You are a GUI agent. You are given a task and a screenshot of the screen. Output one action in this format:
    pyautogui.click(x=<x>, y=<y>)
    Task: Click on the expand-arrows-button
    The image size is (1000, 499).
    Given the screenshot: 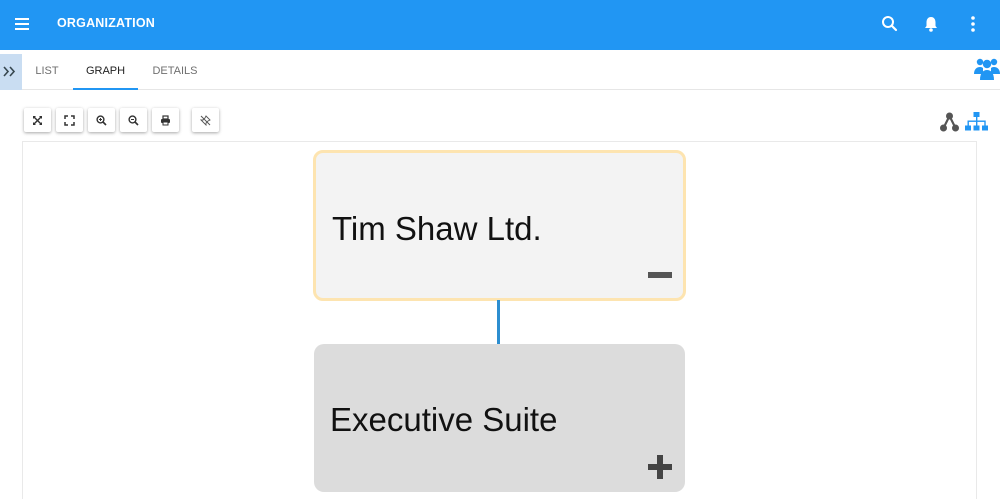 What is the action you would take?
    pyautogui.click(x=37, y=120)
    